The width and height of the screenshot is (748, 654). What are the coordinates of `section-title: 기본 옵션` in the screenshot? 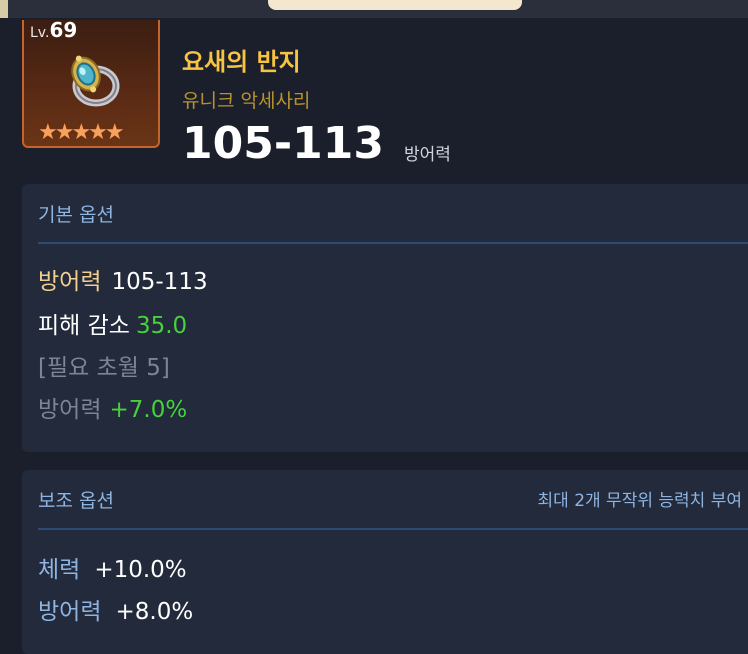 It's located at (76, 215).